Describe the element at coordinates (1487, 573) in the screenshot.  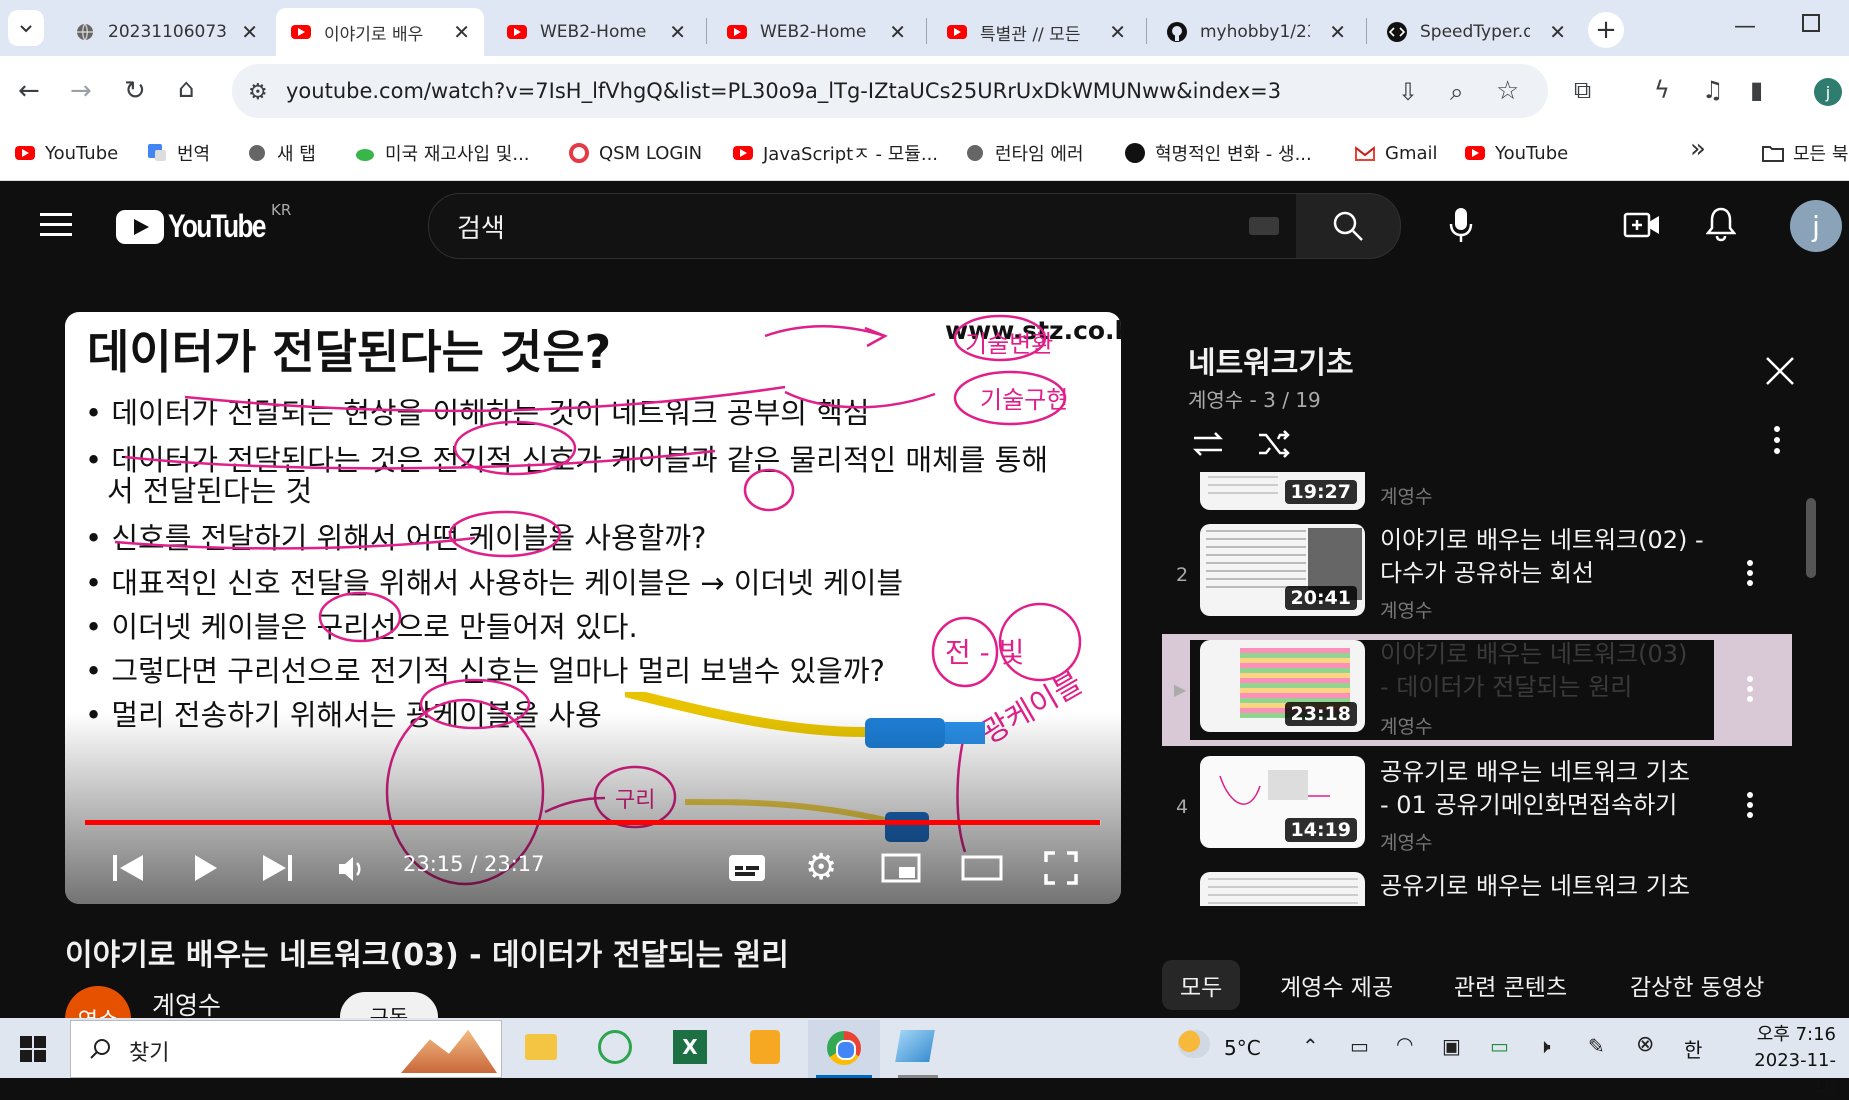
I see `video-title-line: 다수가 공유하는 회선` at that location.